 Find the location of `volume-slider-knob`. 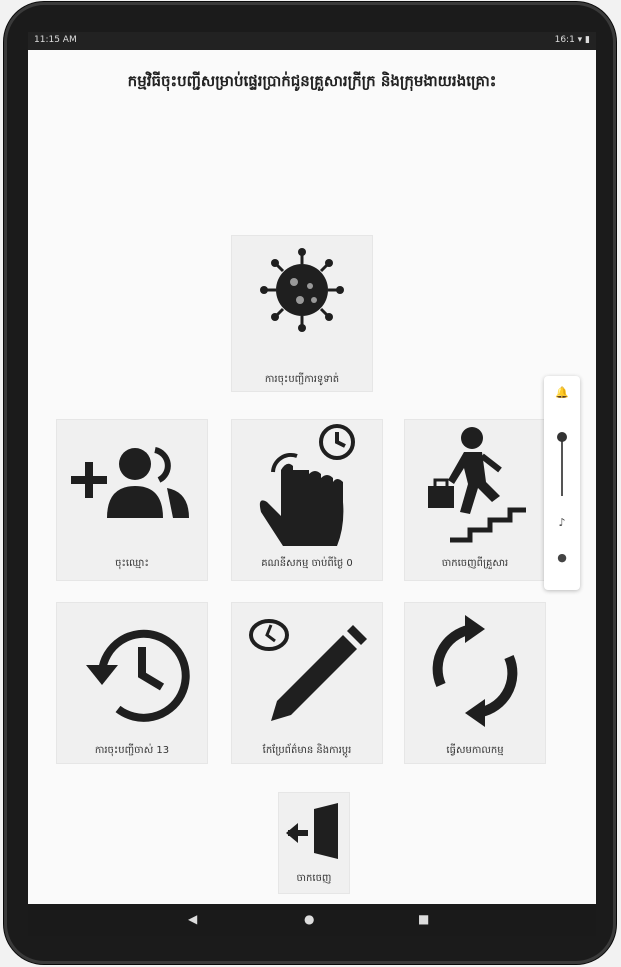

volume-slider-knob is located at coordinates (562, 437).